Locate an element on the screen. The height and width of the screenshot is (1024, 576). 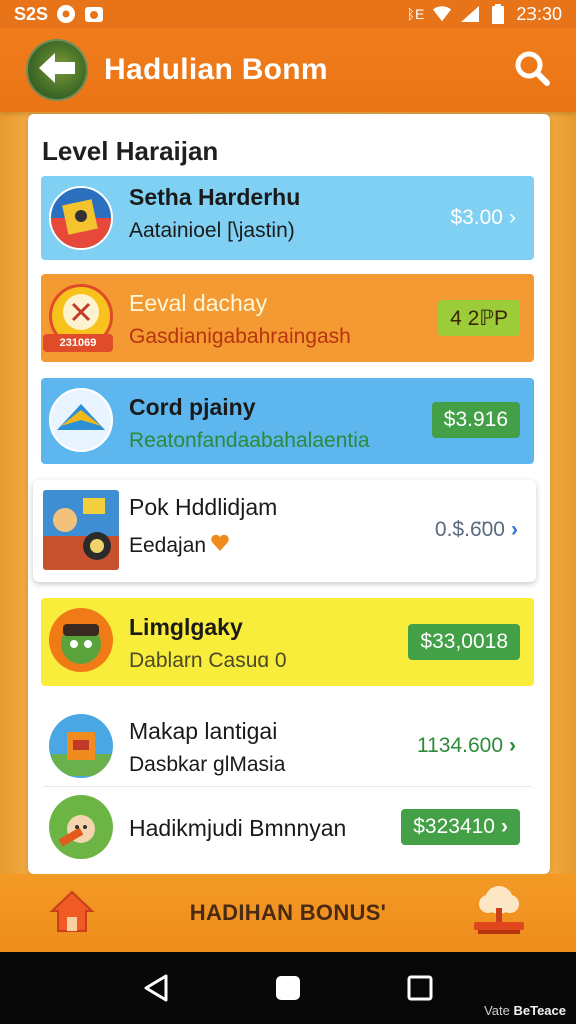
home-button is located at coordinates (72, 913).